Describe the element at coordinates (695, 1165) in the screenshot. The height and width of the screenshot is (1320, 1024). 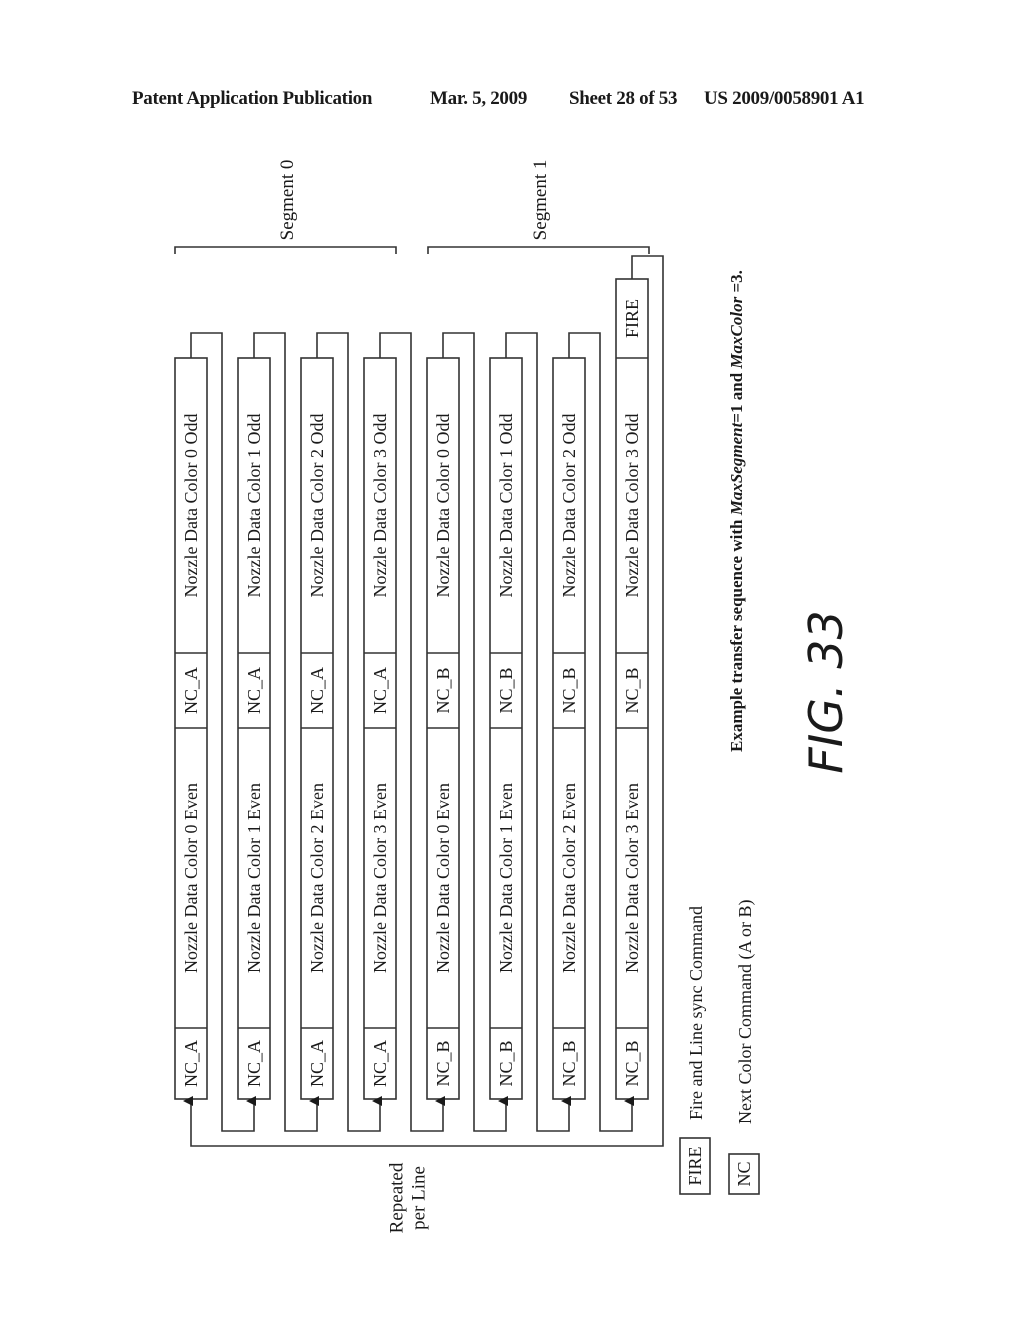
I see `legend-key: FIRE` at that location.